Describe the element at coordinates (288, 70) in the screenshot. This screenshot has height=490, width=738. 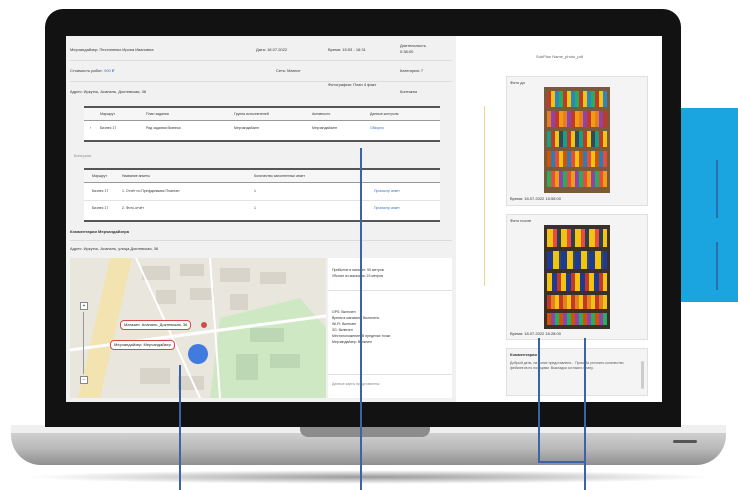
I see `client-network: Сеть: Магнит` at that location.